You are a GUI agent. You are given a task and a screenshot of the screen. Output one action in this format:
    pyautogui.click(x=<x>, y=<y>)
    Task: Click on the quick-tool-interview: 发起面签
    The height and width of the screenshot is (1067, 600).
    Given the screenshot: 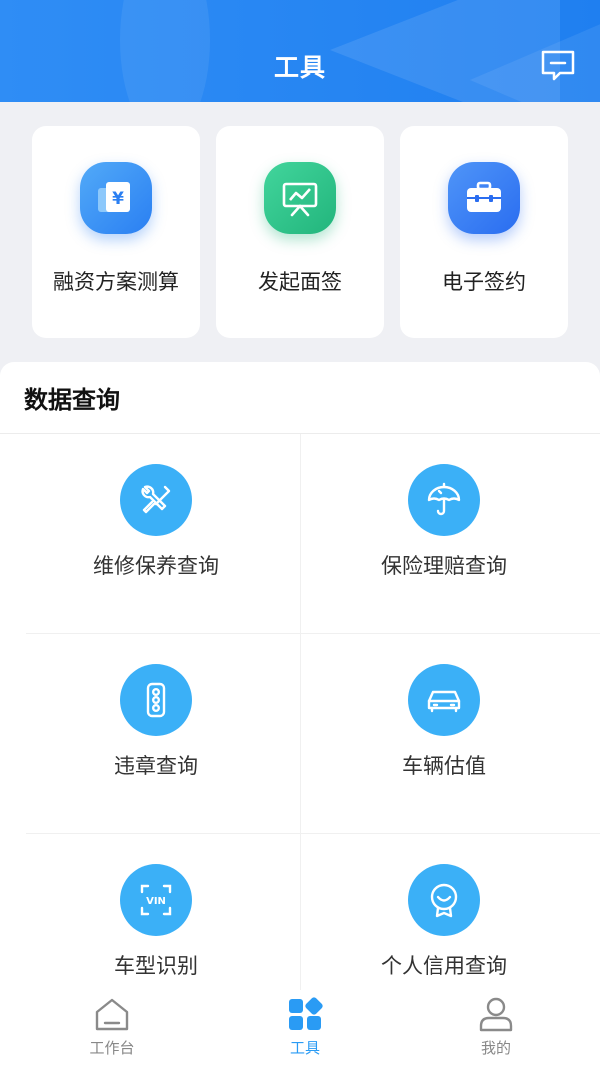 What is the action you would take?
    pyautogui.click(x=300, y=232)
    